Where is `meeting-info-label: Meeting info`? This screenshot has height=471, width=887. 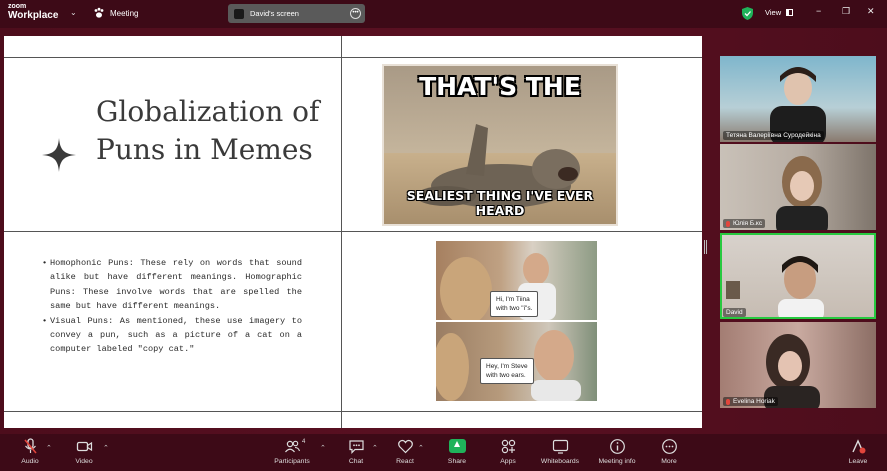 meeting-info-label: Meeting info is located at coordinates (617, 461).